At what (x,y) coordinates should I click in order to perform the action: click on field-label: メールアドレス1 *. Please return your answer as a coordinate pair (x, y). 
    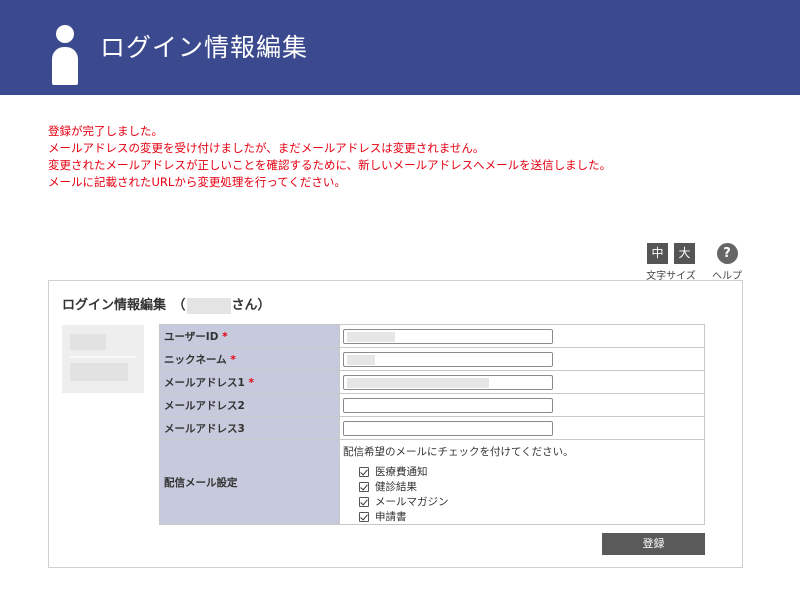
    Looking at the image, I should click on (249, 382).